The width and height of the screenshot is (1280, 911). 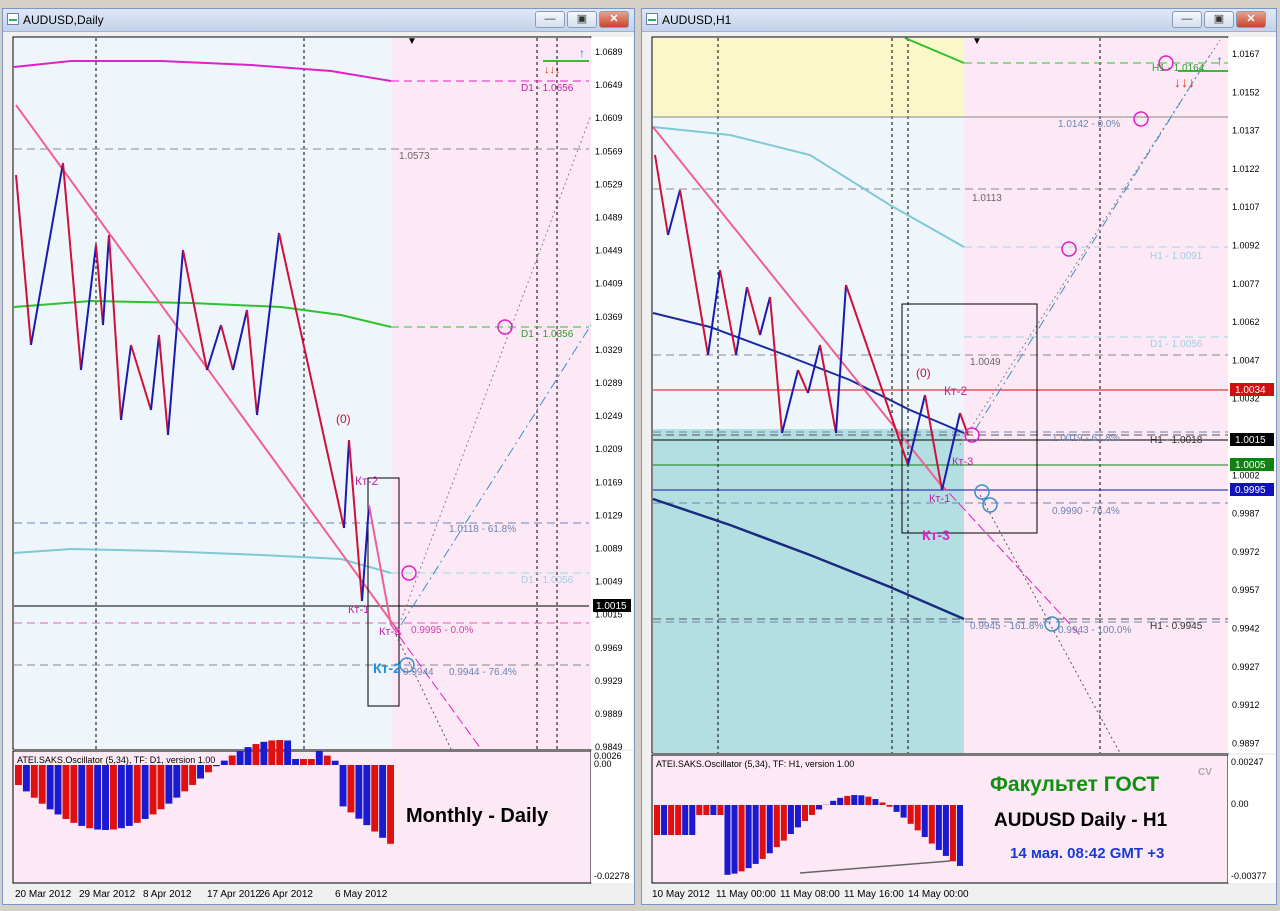 I want to click on price-tick-label: 1.0002, so click(x=1246, y=475).